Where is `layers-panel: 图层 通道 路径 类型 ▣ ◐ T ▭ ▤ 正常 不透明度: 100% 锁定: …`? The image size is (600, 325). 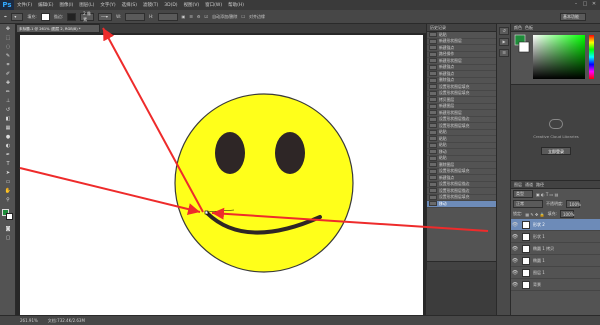 layers-panel: 图层 通道 路径 类型 ▣ ◐ T ▭ ▤ 正常 不透明度: 100% 锁定: … is located at coordinates (555, 247).